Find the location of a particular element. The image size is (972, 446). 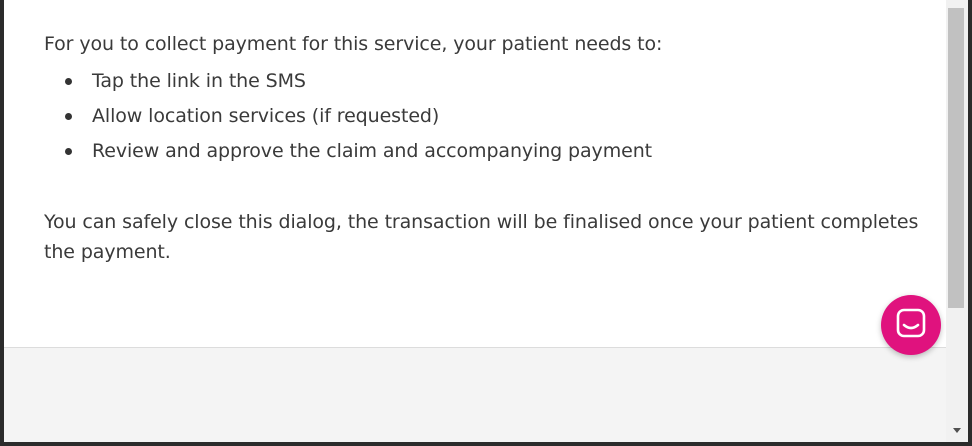

vertical-scrollbar is located at coordinates (957, 221).